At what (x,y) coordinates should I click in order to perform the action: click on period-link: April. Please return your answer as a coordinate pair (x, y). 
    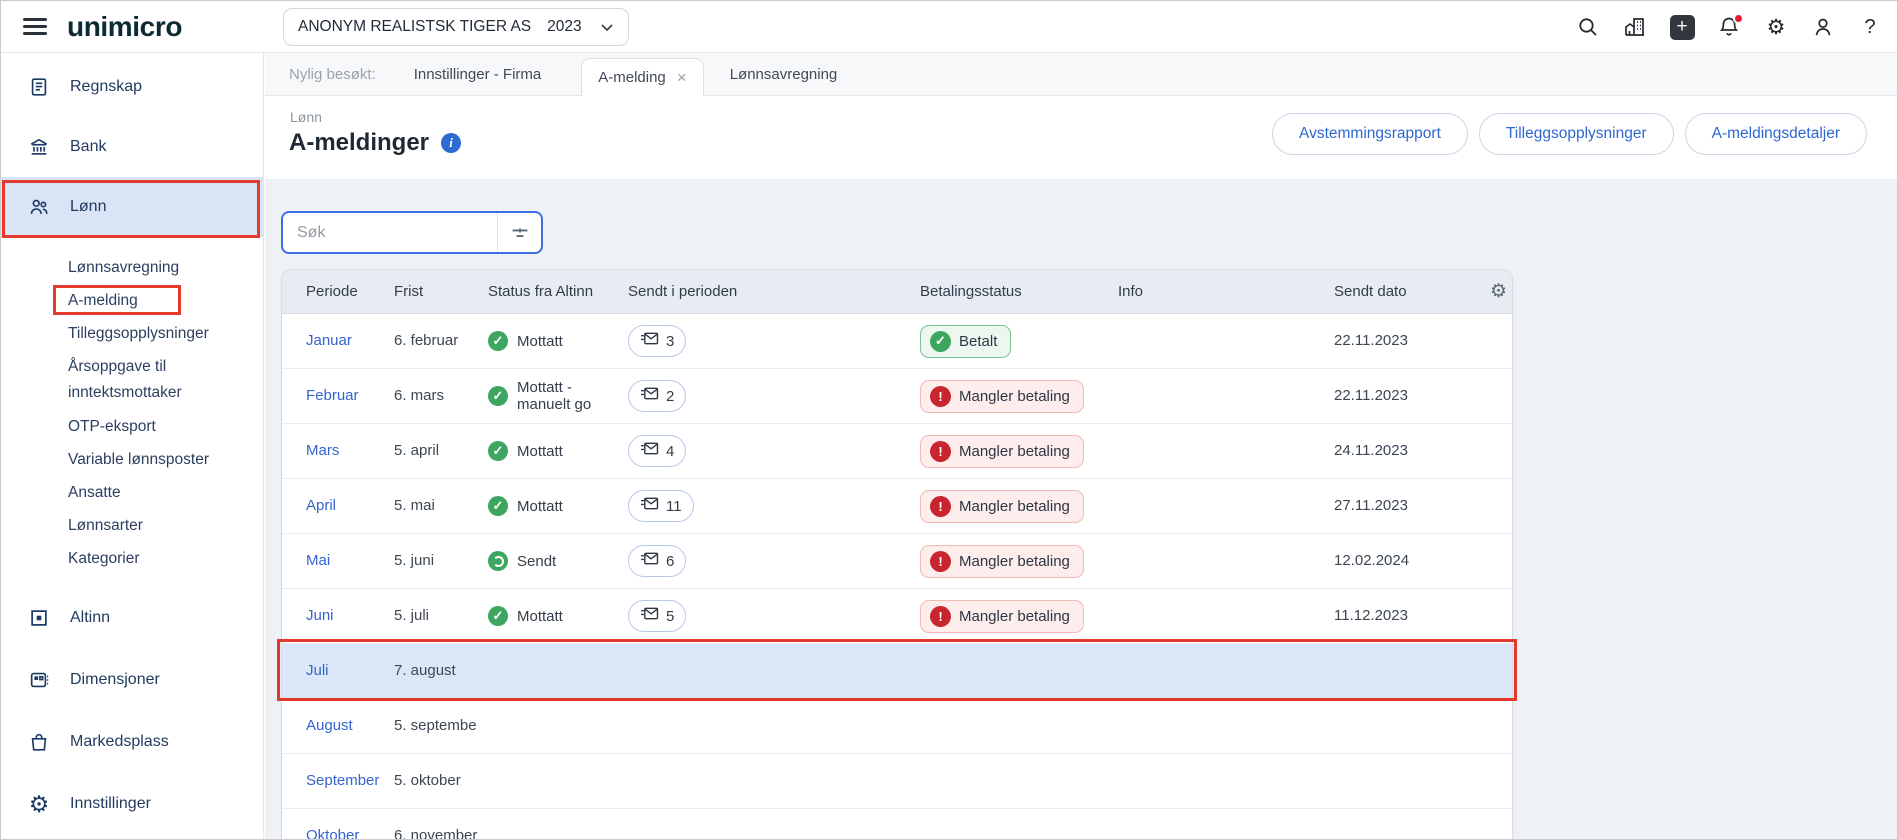
    Looking at the image, I should click on (321, 505).